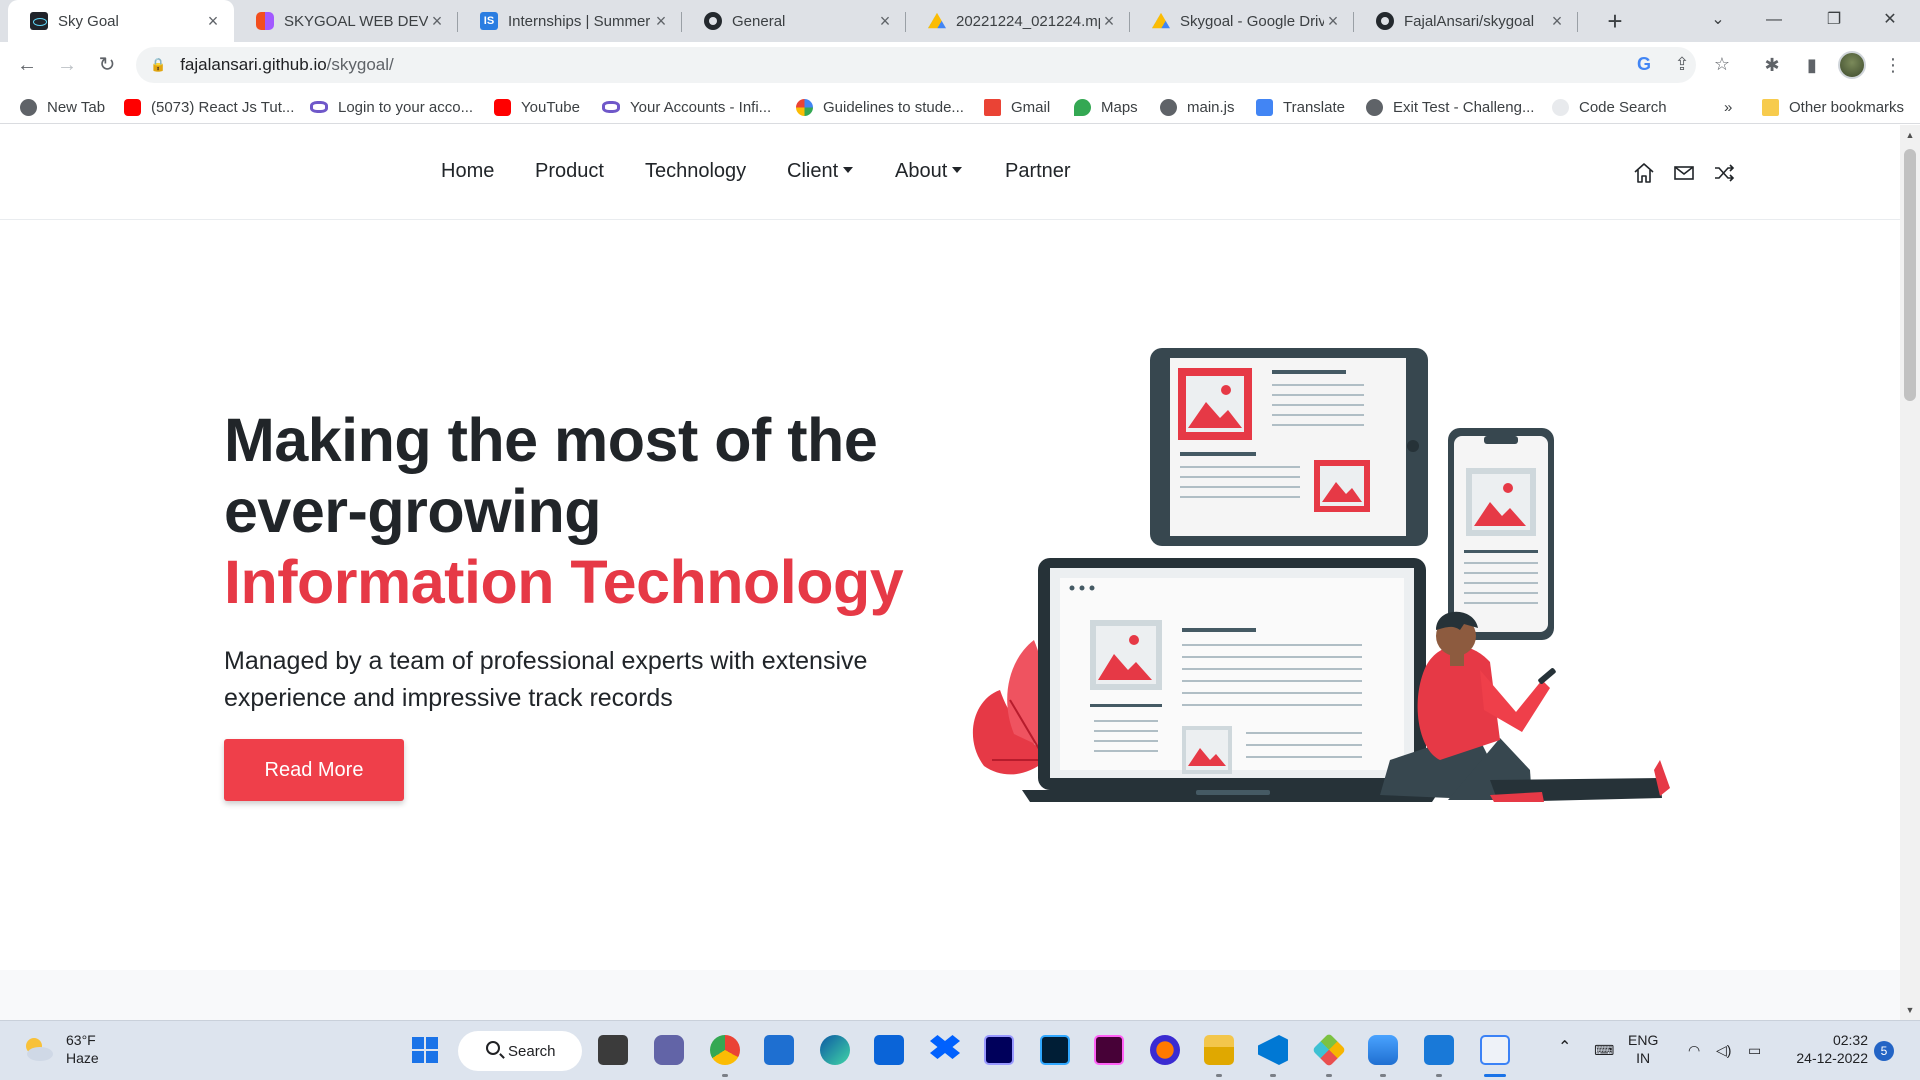 This screenshot has width=1920, height=1080. What do you see at coordinates (1615, 21) in the screenshot?
I see `new-tab-button: +` at bounding box center [1615, 21].